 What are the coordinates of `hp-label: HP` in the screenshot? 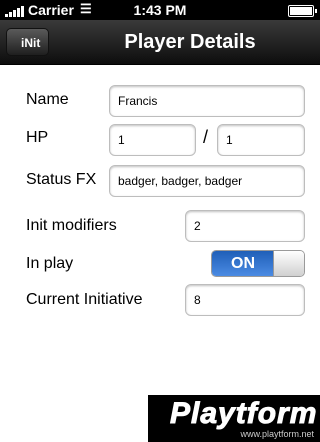 It's located at (37, 137).